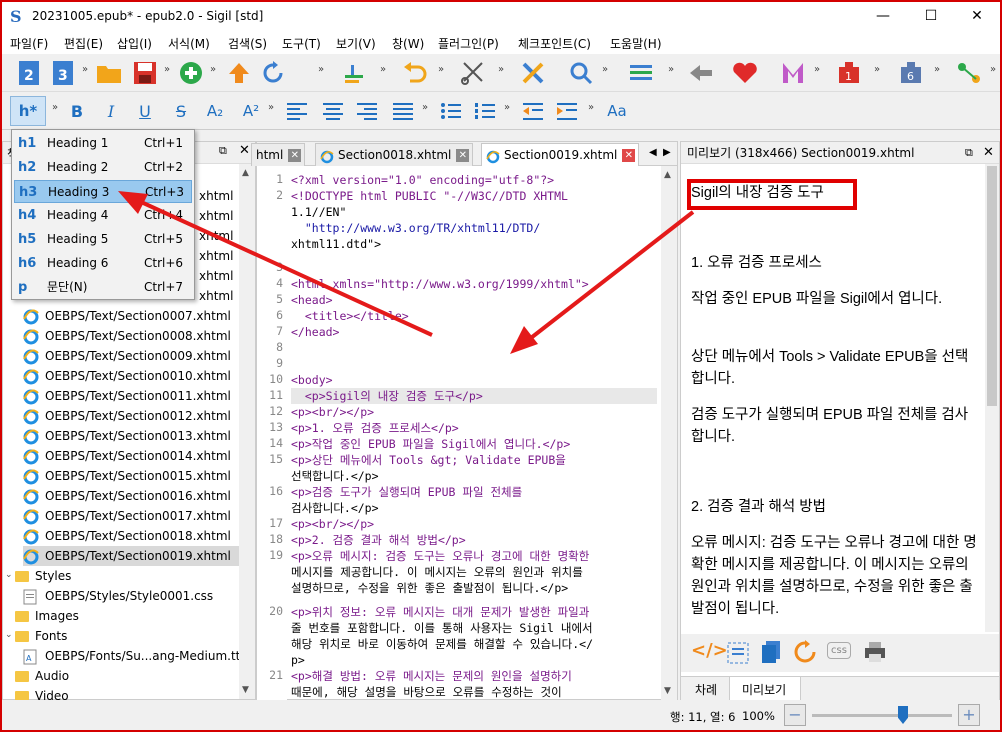 The image size is (1002, 732). What do you see at coordinates (533, 111) in the screenshot?
I see `outdent-icon` at bounding box center [533, 111].